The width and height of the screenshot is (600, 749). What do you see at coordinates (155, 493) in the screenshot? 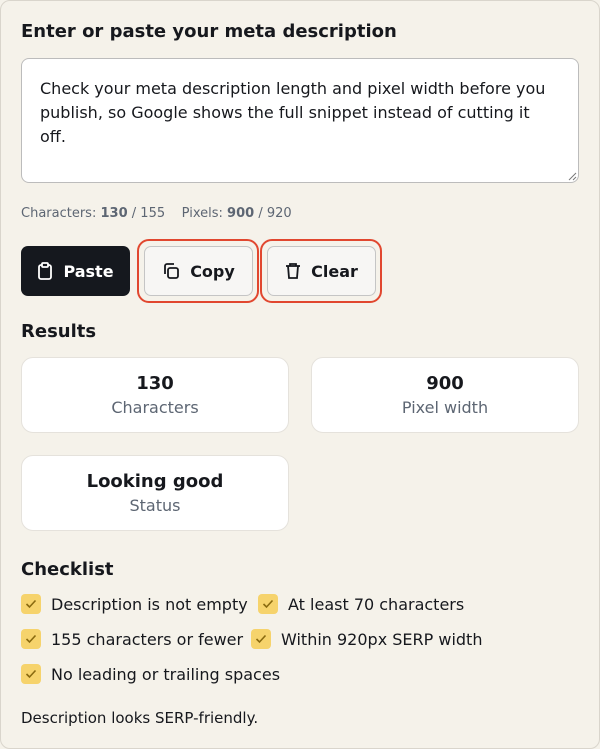
I see `result-card-status: Looking good Status` at bounding box center [155, 493].